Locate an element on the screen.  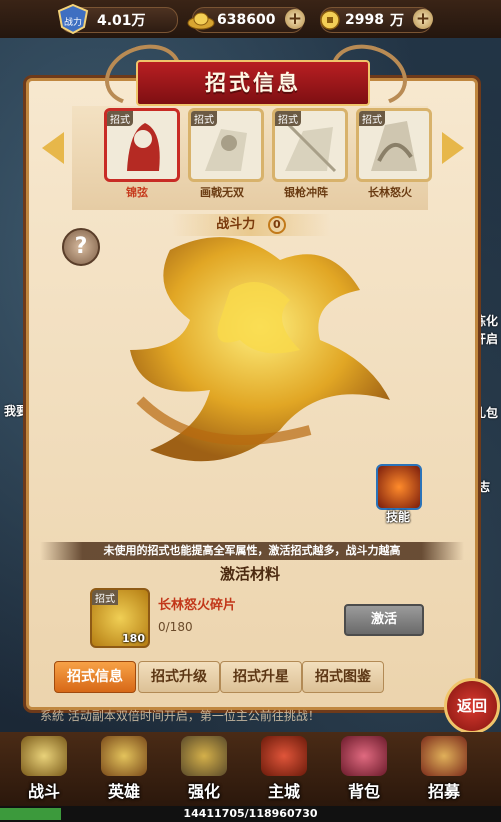
coin-pill: 2998 万 + is located at coordinates (376, 20).